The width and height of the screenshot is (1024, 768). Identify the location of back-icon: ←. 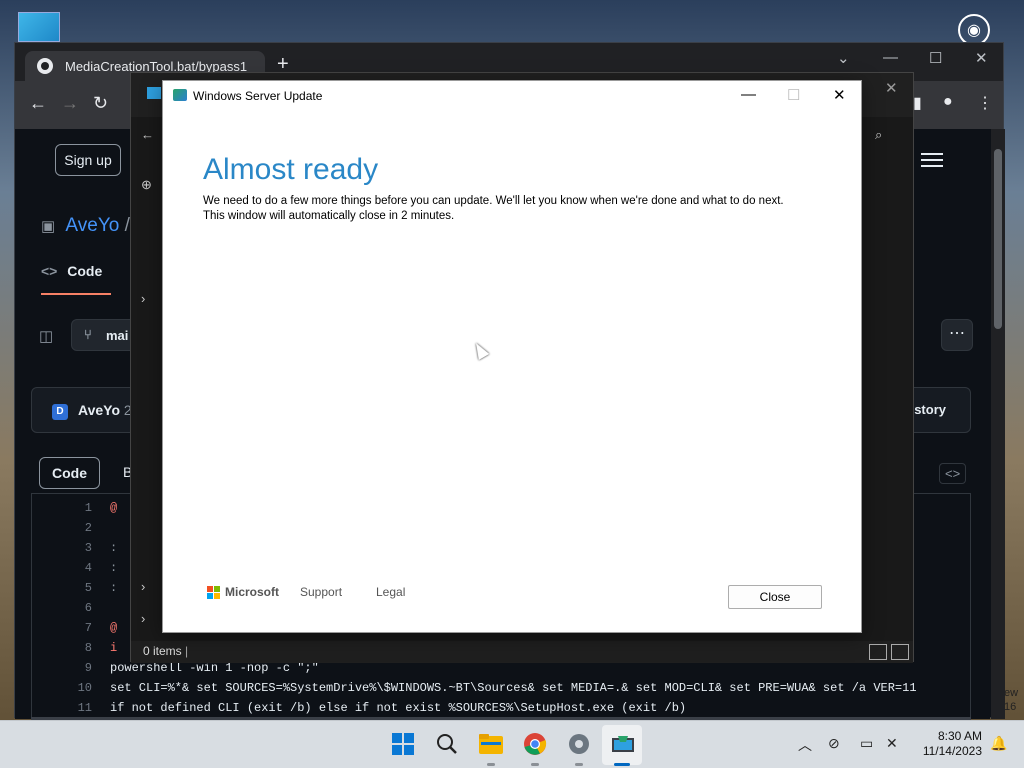
(38, 103).